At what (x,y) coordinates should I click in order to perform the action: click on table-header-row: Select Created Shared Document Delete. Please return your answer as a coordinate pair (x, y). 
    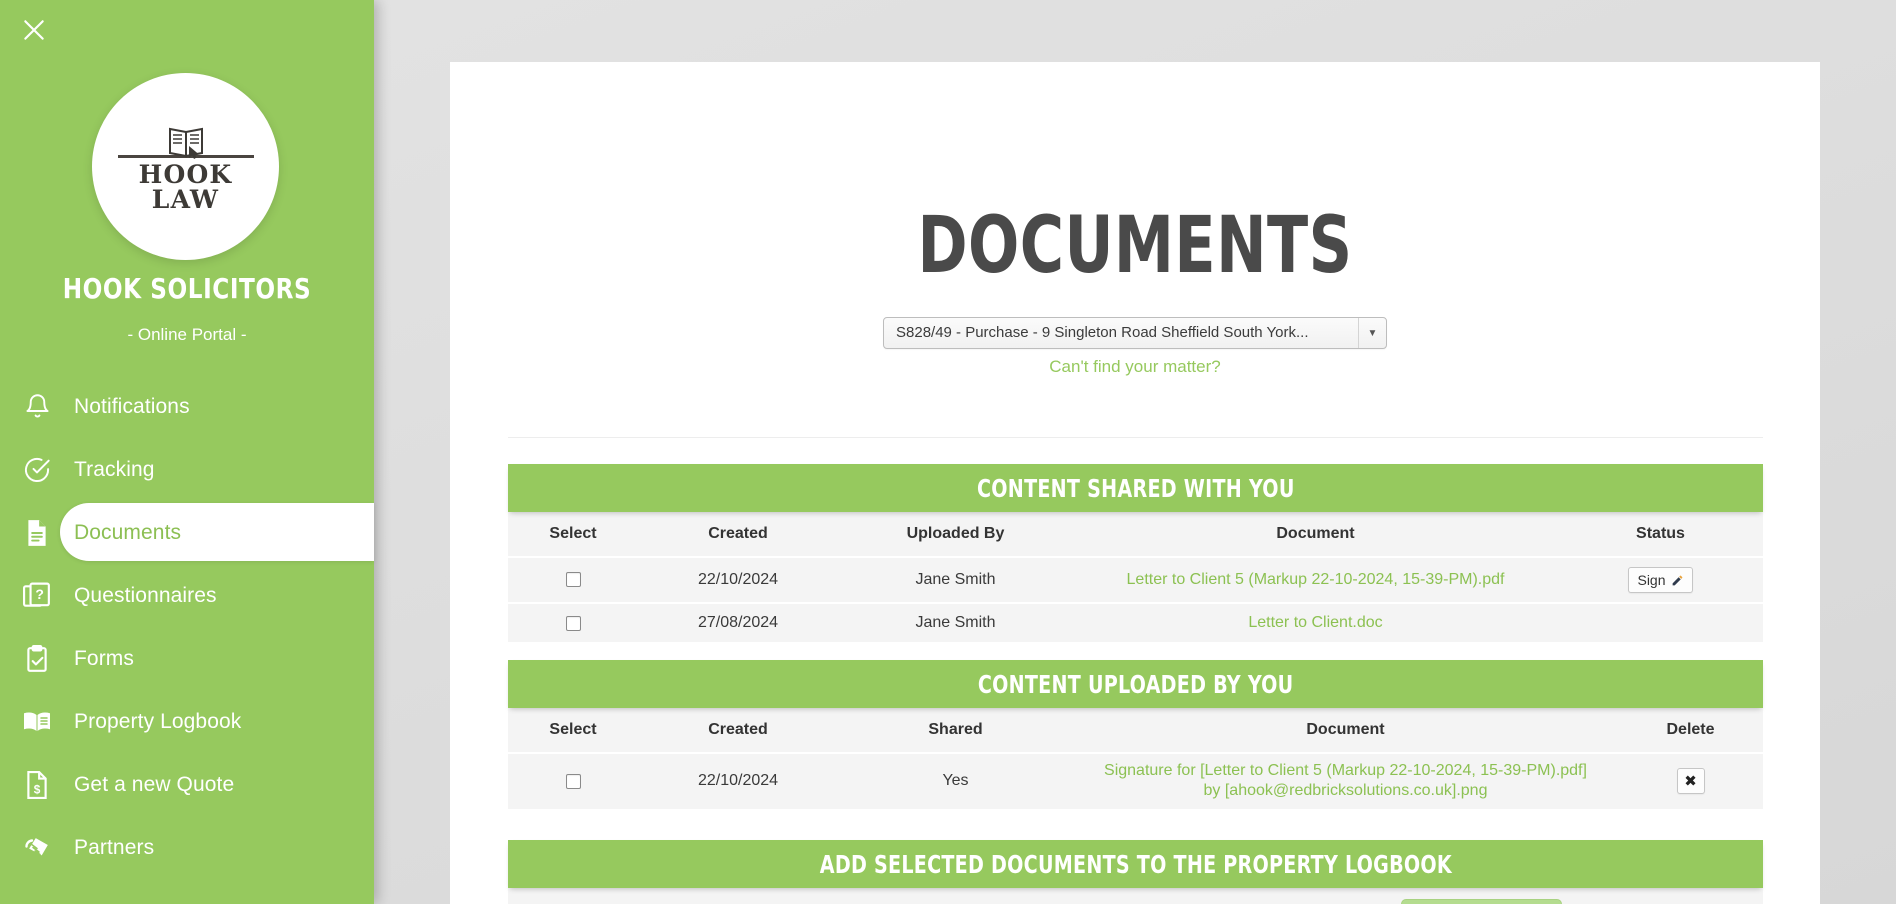
    Looking at the image, I should click on (1135, 731).